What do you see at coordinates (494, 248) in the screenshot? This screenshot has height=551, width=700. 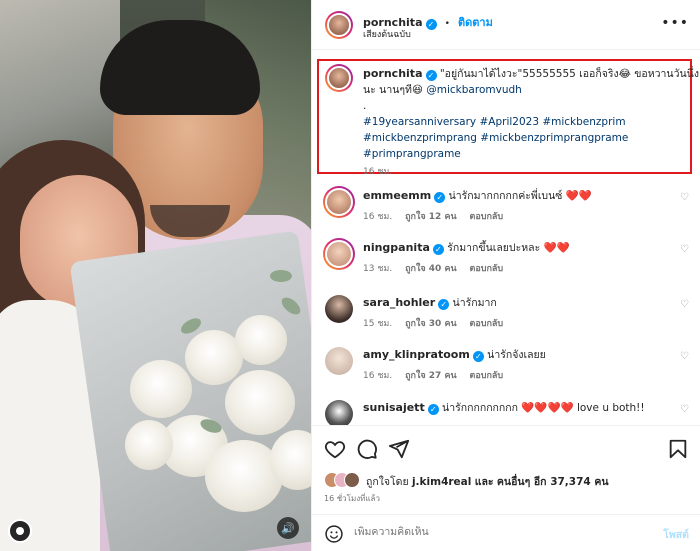 I see `comment-text: รักมากขึ้นเลยปะหละ` at bounding box center [494, 248].